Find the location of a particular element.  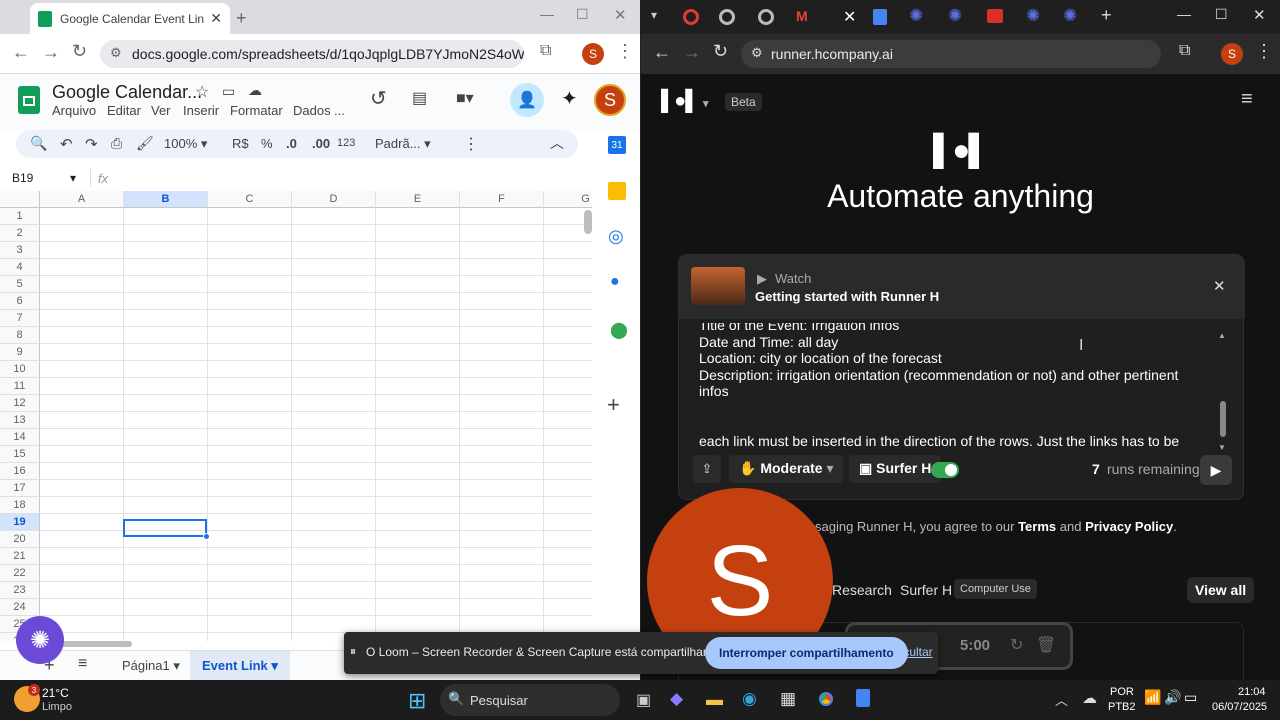

comments-icon: ▤ is located at coordinates (419, 98).